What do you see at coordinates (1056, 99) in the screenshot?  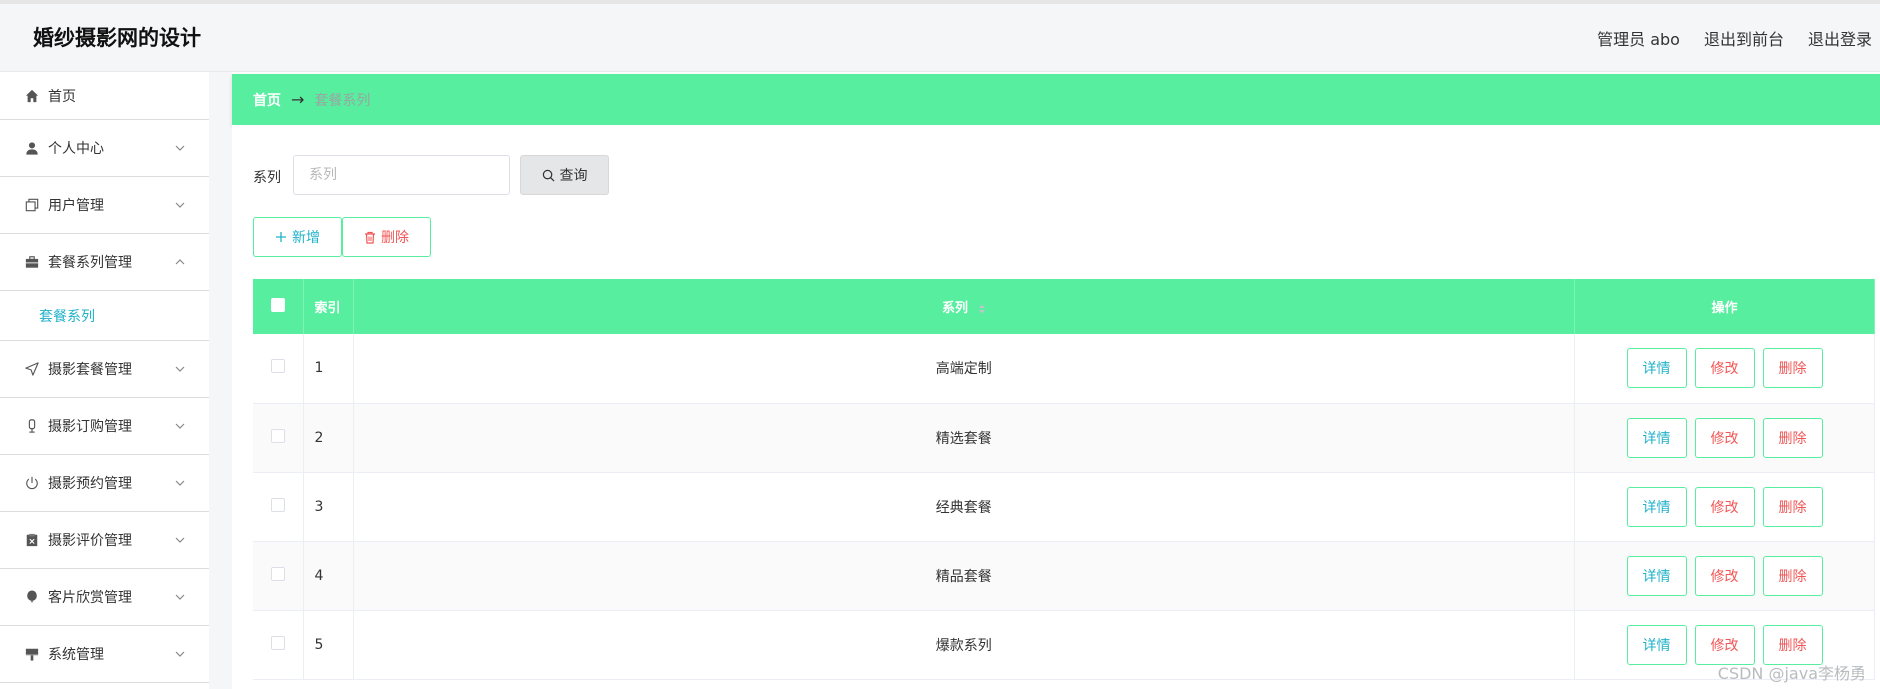 I see `breadcrumb: 首页 → 套餐系列` at bounding box center [1056, 99].